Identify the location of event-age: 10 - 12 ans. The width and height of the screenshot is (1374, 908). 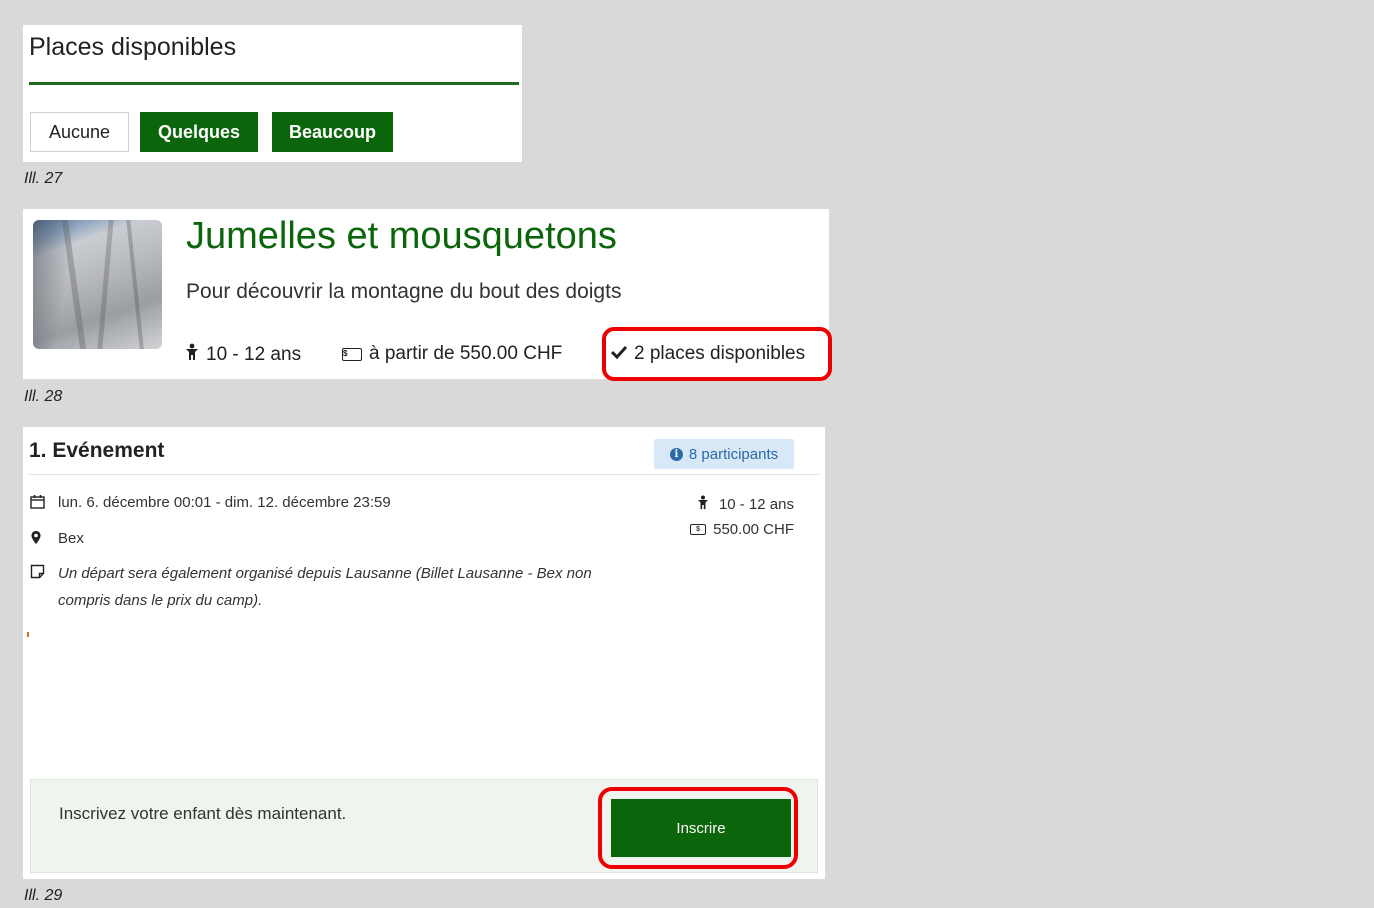
(745, 504).